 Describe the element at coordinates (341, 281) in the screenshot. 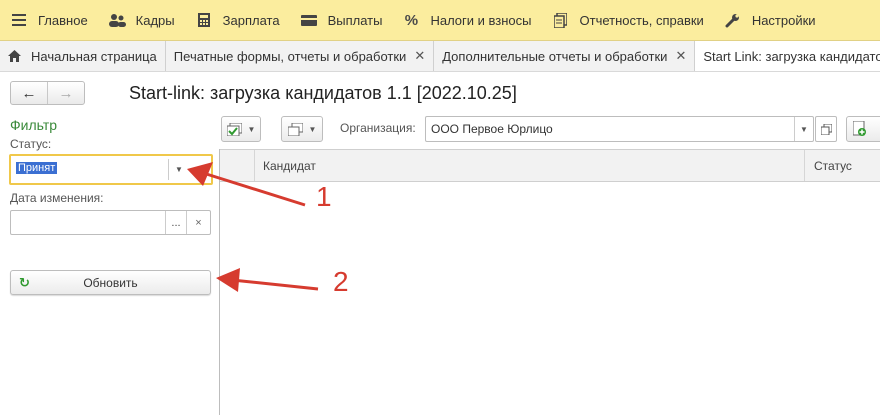

I see `callout-number-2: 2` at that location.